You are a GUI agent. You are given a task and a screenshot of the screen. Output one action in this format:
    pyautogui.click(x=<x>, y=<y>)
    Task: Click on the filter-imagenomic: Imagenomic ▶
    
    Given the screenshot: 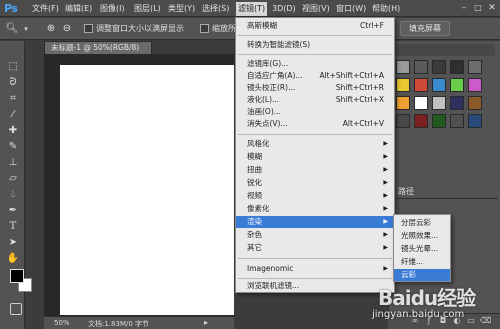 What is the action you would take?
    pyautogui.click(x=315, y=269)
    